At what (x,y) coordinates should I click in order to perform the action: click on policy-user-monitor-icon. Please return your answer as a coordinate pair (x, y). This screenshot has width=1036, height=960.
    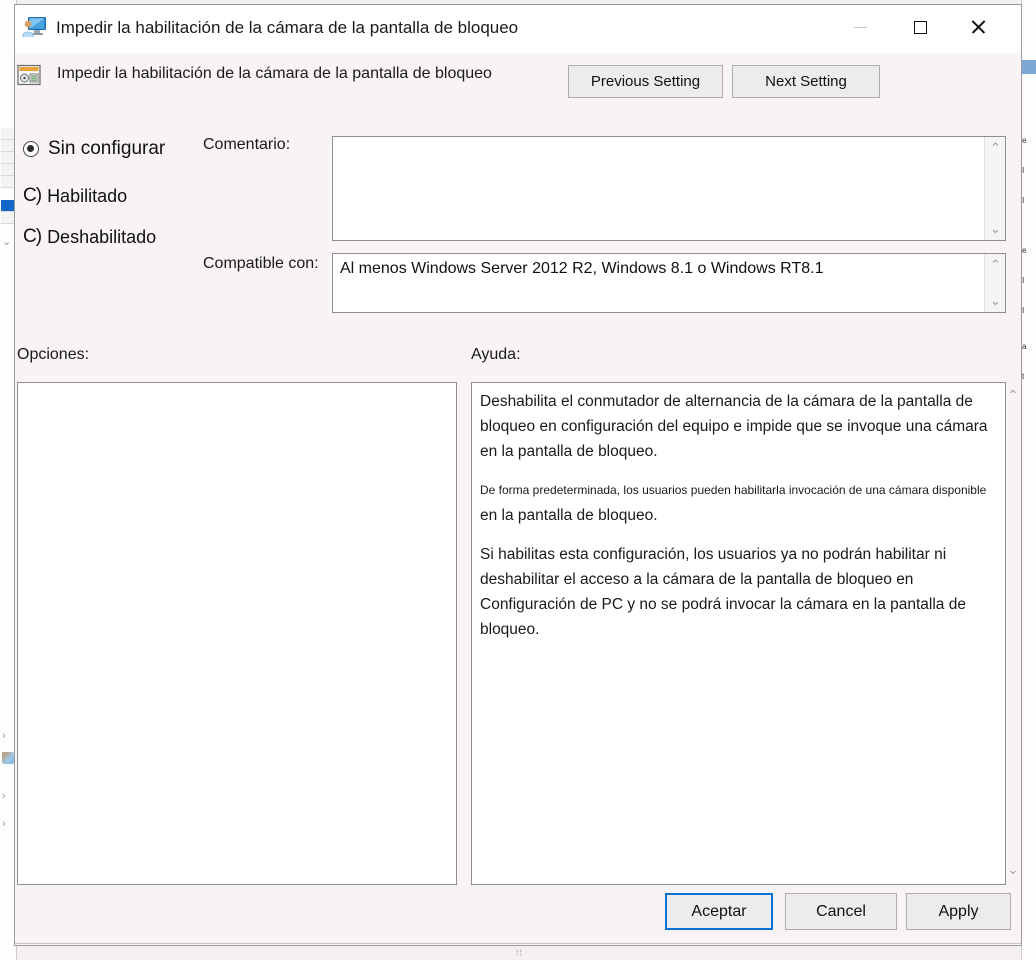
    Looking at the image, I should click on (34, 27).